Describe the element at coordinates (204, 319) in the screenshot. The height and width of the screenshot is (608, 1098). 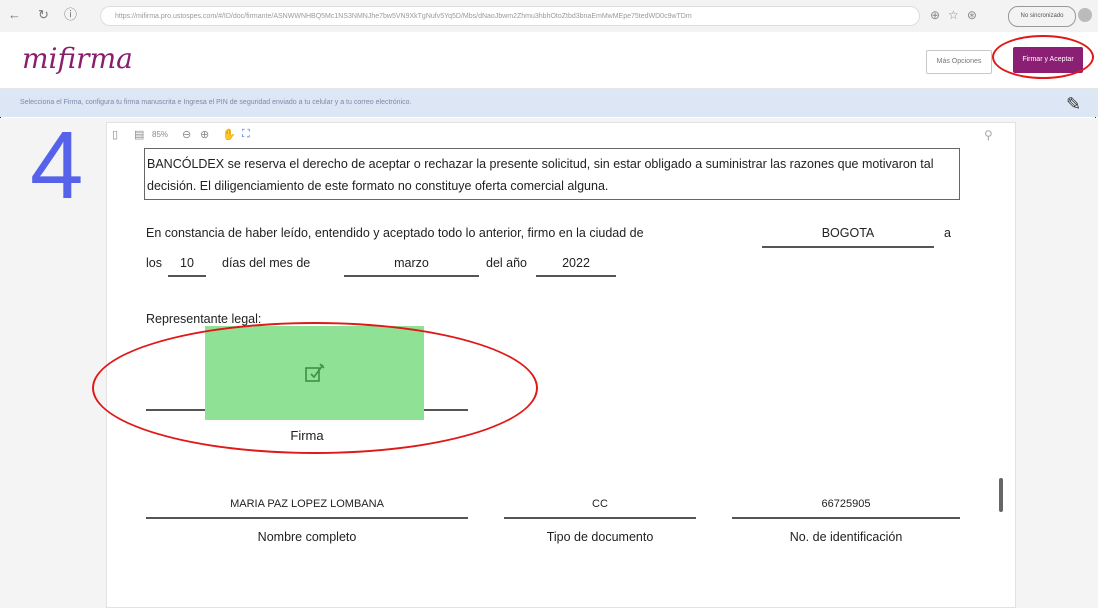
I see `rep-legal-label: Representante legal:` at that location.